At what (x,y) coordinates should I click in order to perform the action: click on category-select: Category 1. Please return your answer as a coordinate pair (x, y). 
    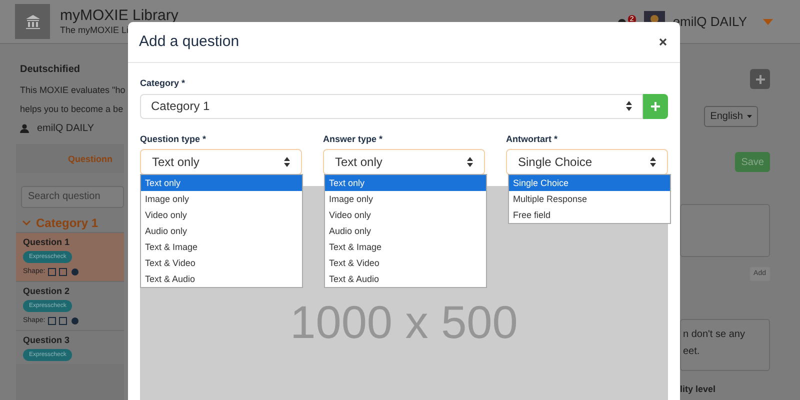
    Looking at the image, I should click on (391, 106).